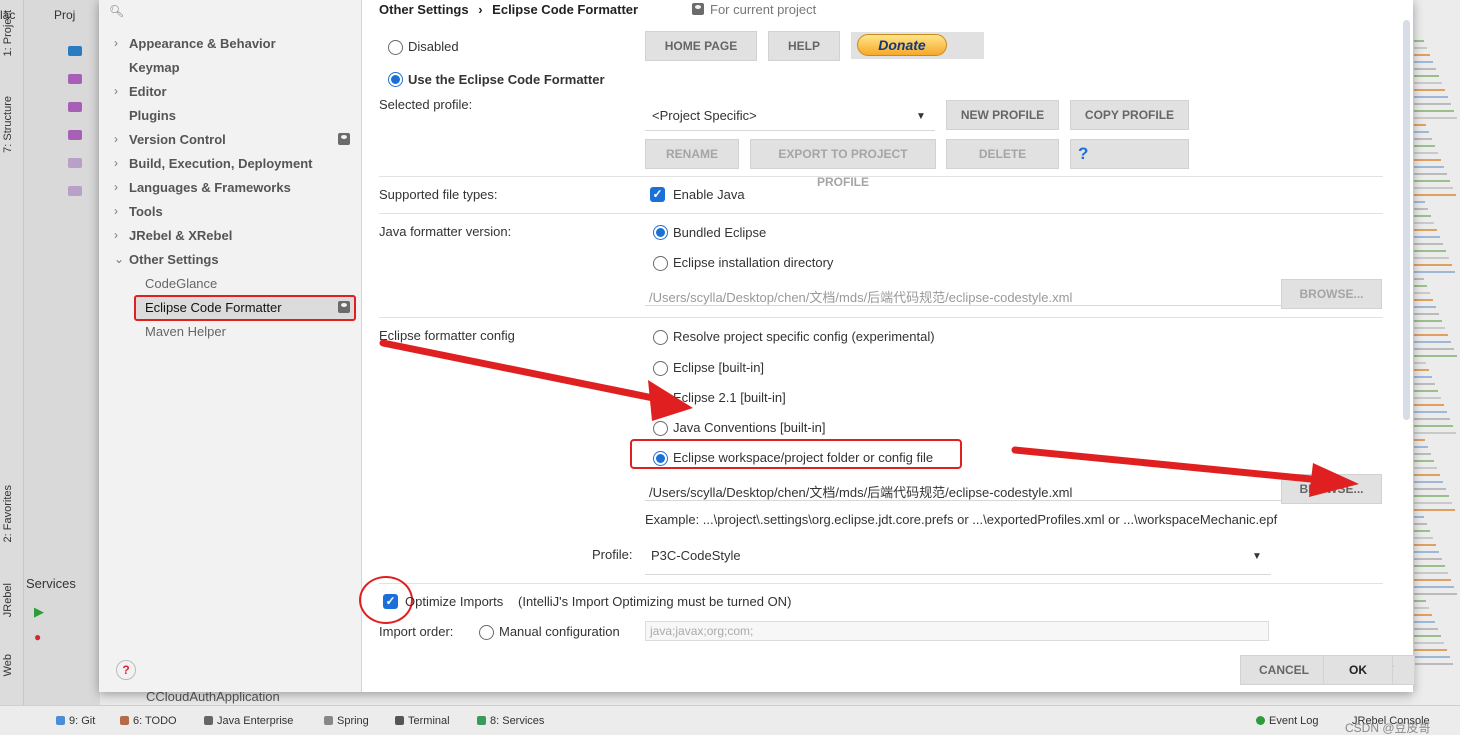 This screenshot has width=1460, height=735. What do you see at coordinates (1358, 670) in the screenshot?
I see `ok-button: OK` at bounding box center [1358, 670].